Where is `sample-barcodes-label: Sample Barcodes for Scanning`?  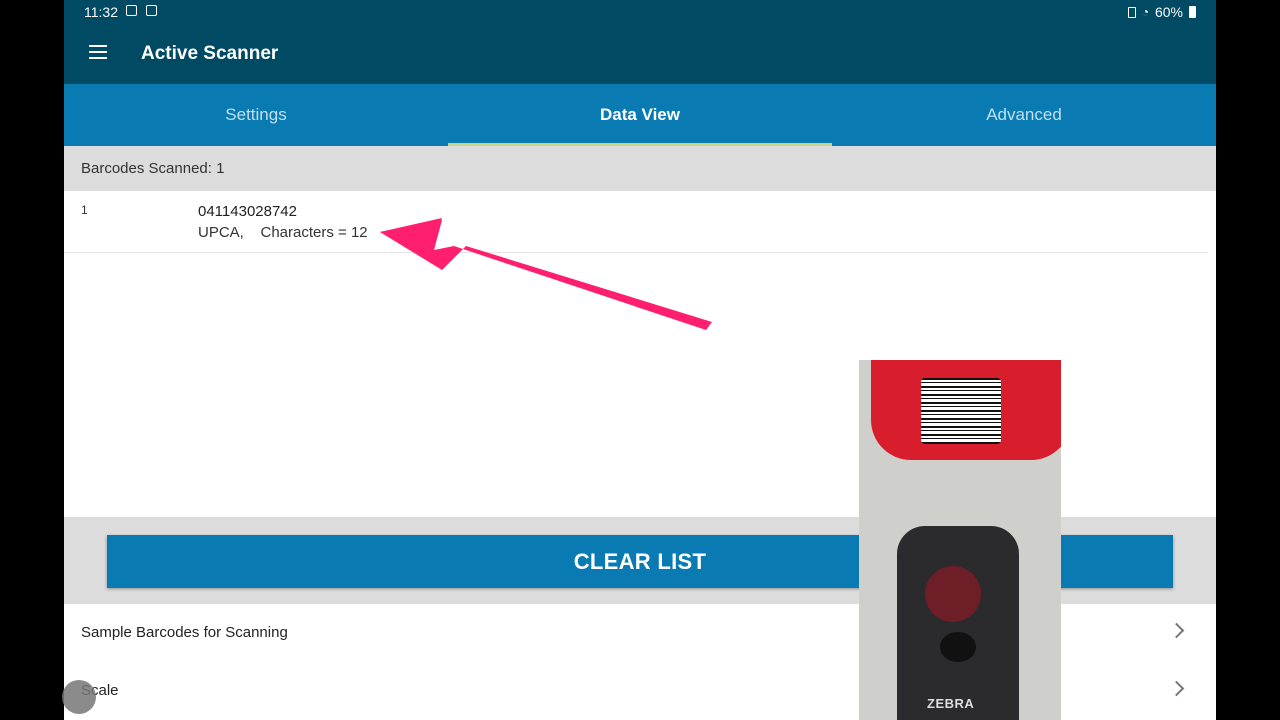
sample-barcodes-label: Sample Barcodes for Scanning is located at coordinates (184, 632).